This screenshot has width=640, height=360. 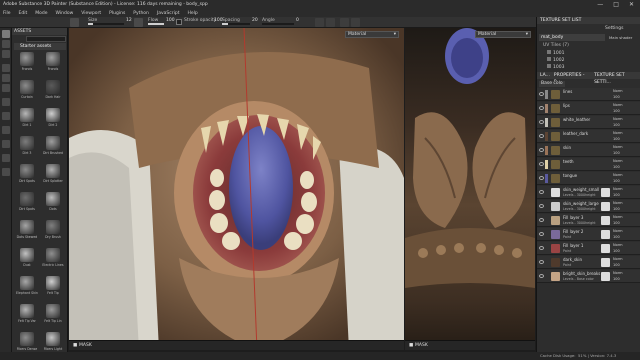 What do you see at coordinates (620, 37) in the screenshot?
I see `shader-dropdown: Main shader` at bounding box center [620, 37].